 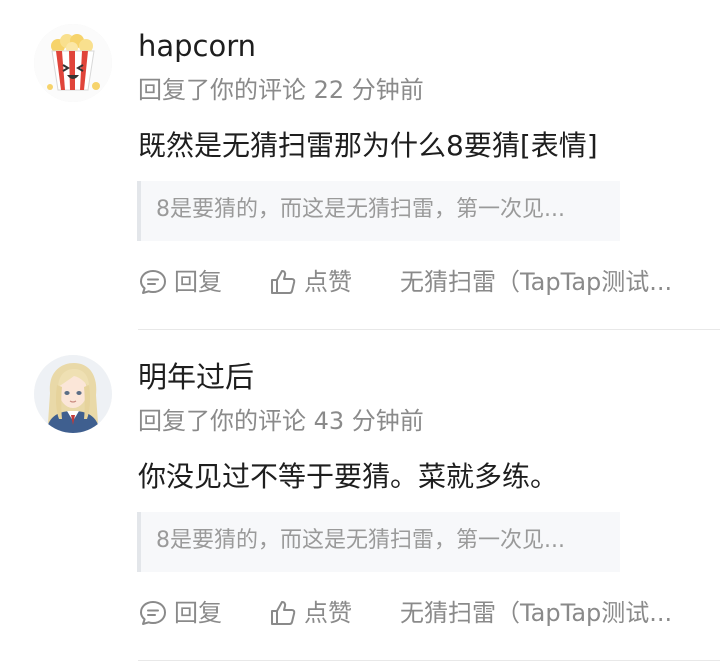 What do you see at coordinates (197, 46) in the screenshot?
I see `user-name: hapcorn` at bounding box center [197, 46].